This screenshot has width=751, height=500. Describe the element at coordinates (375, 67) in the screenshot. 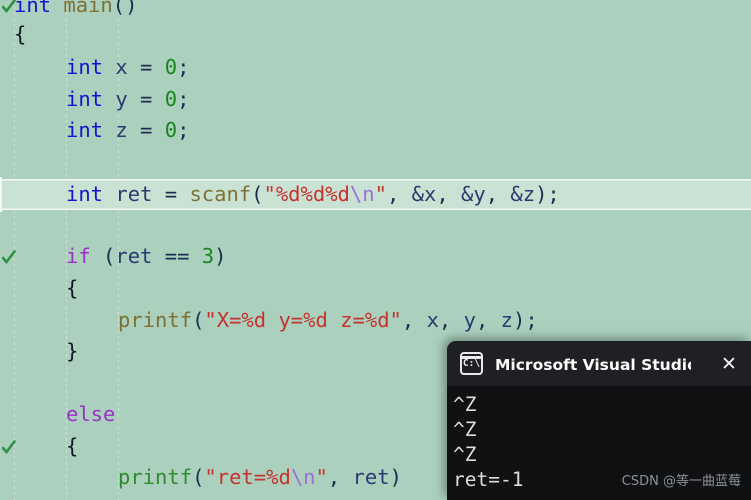

I see `code-line: int x = 0;` at that location.